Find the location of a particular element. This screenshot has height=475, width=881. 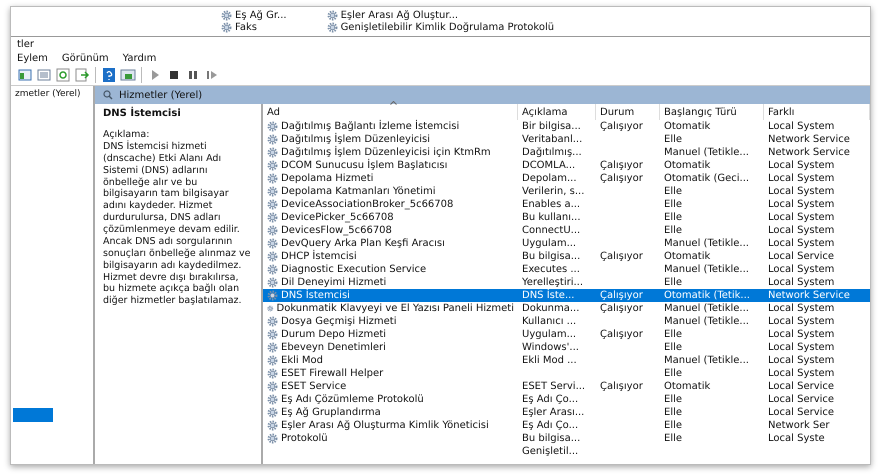

service-name: Genişletilebilir Kimlik Doğrulama Protokolü is located at coordinates (447, 27).